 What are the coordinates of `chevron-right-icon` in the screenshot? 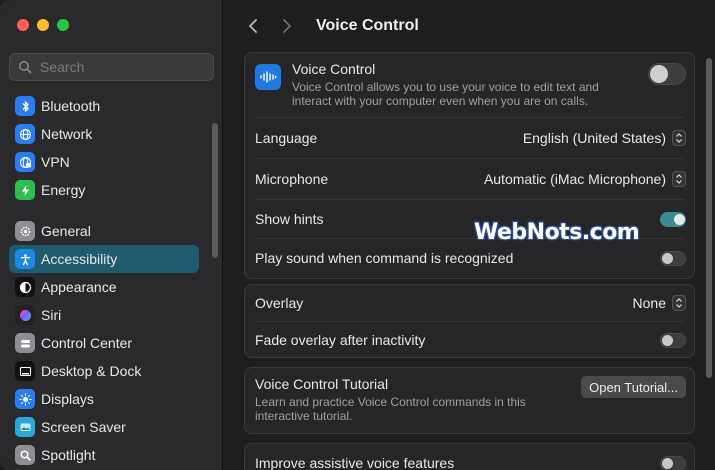 It's located at (287, 26).